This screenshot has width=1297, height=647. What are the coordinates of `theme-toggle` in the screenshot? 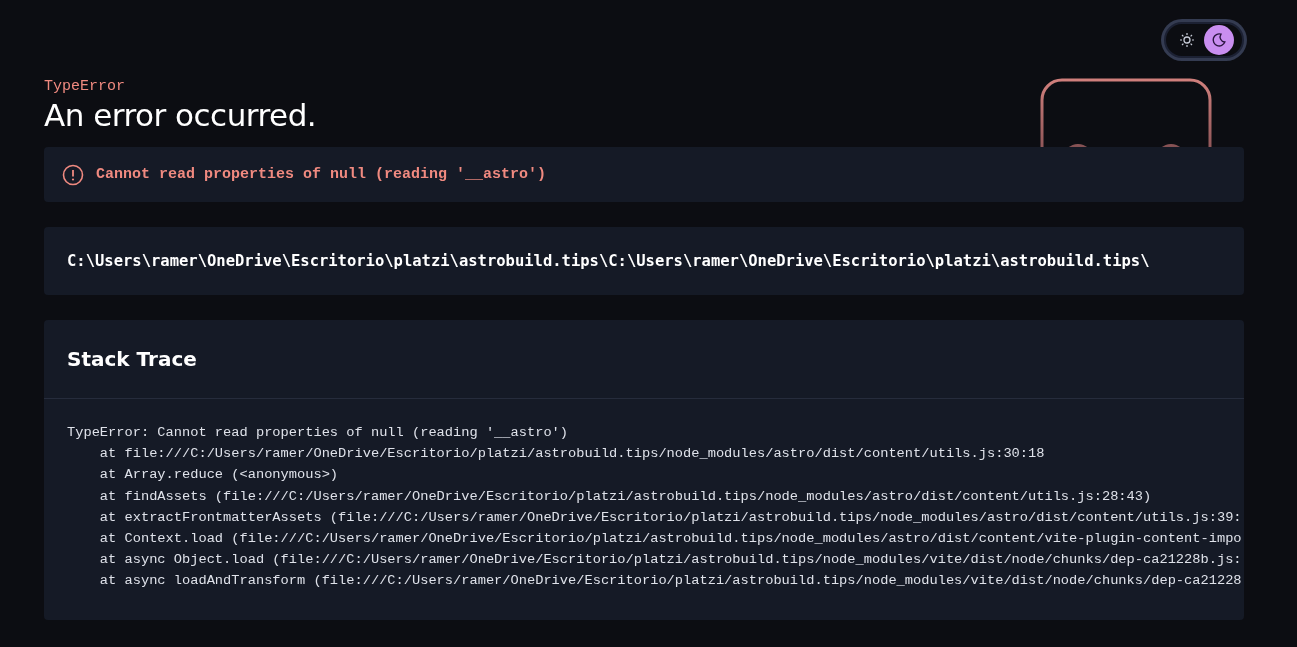 It's located at (1204, 40).